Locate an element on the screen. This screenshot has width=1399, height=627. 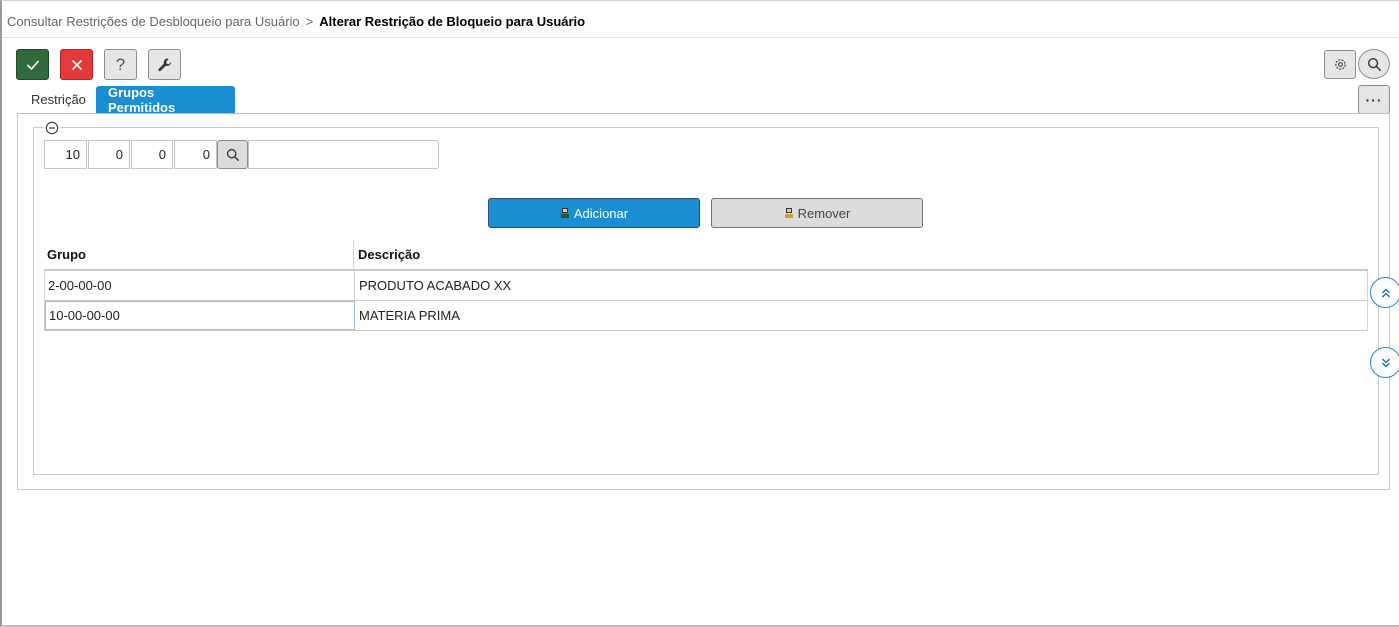
header-divider is located at coordinates (700, 37).